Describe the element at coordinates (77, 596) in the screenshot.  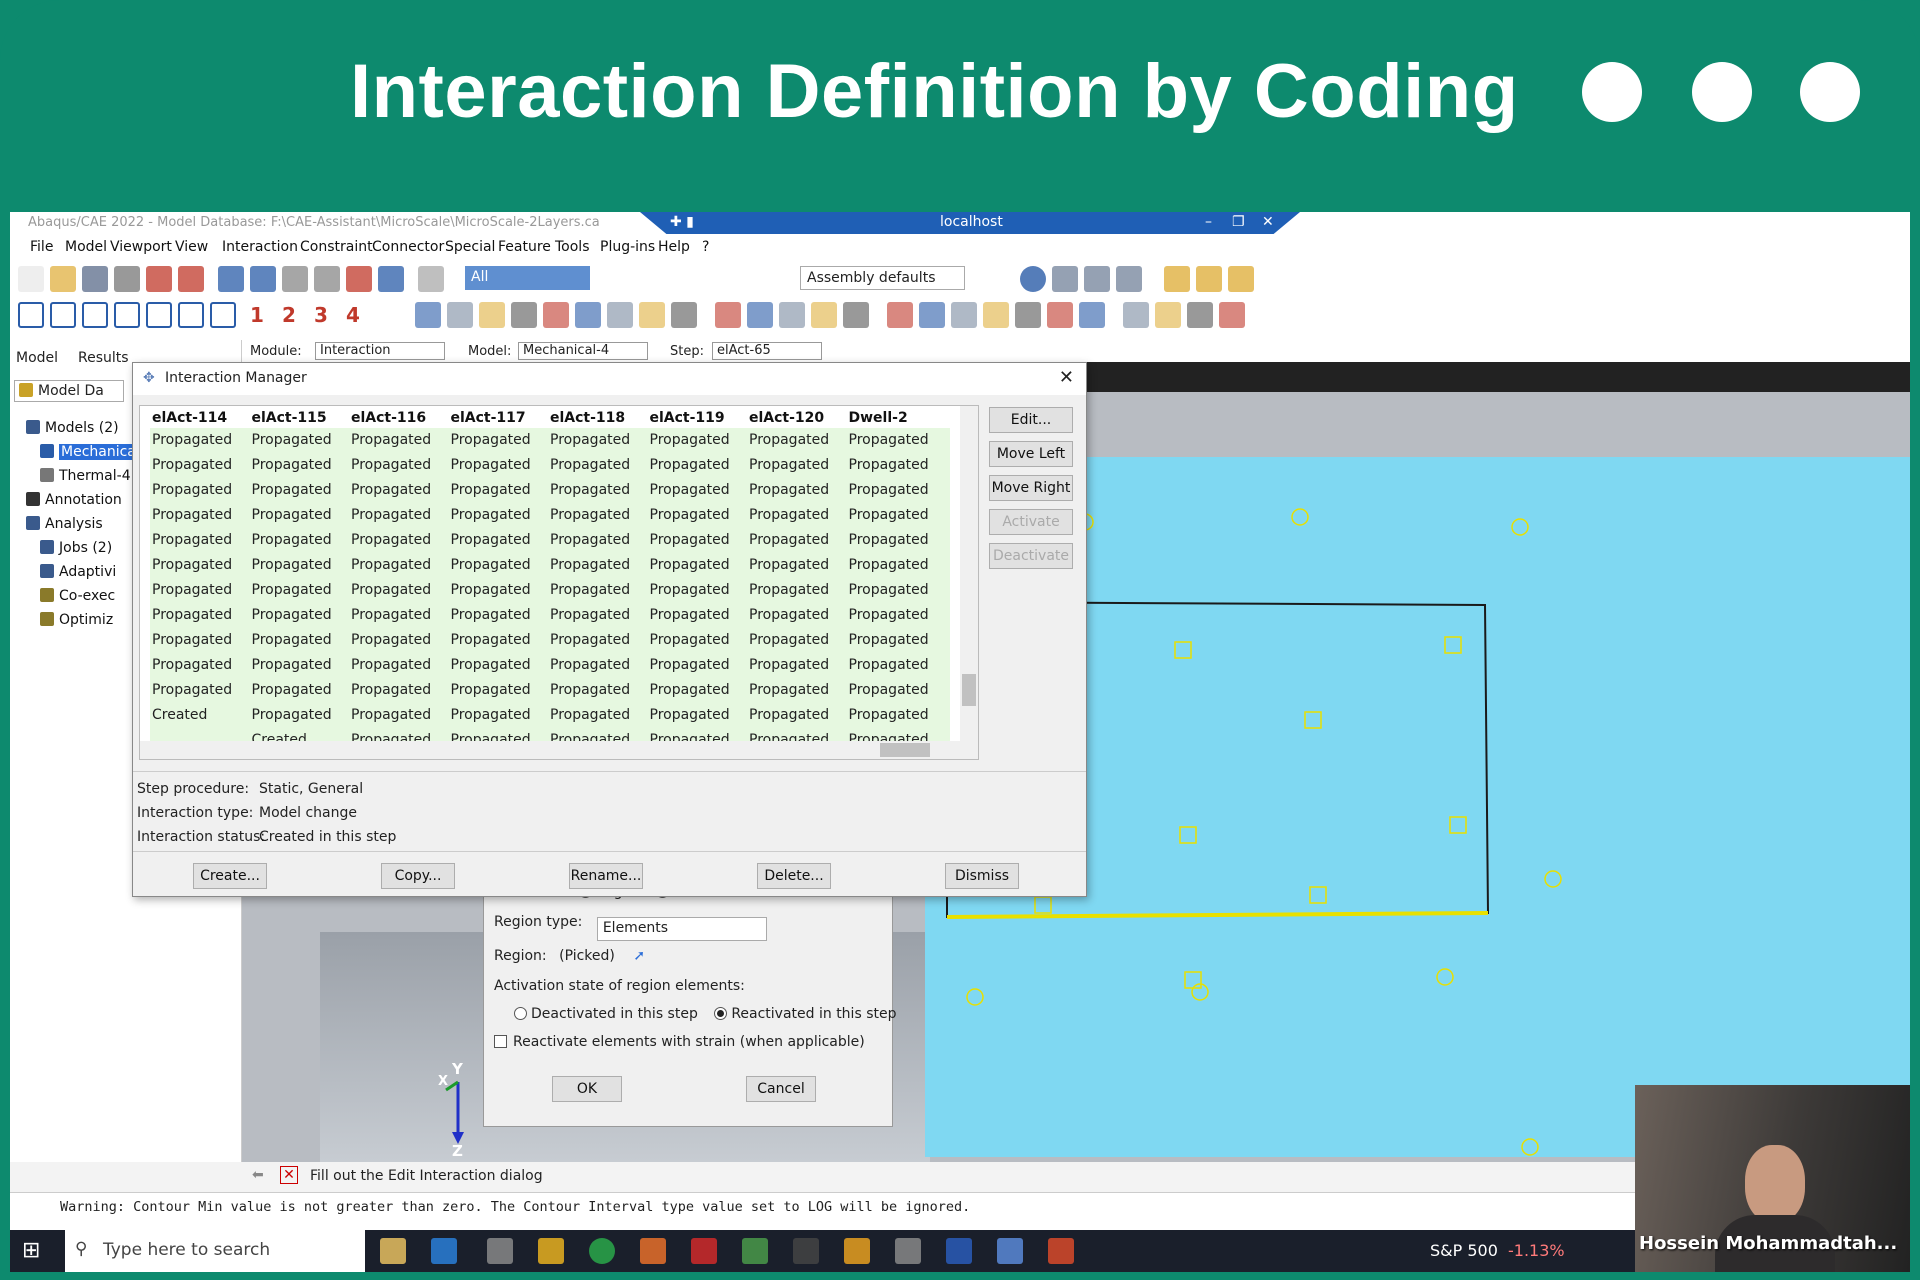
I see `tree-item: Co-exec` at that location.